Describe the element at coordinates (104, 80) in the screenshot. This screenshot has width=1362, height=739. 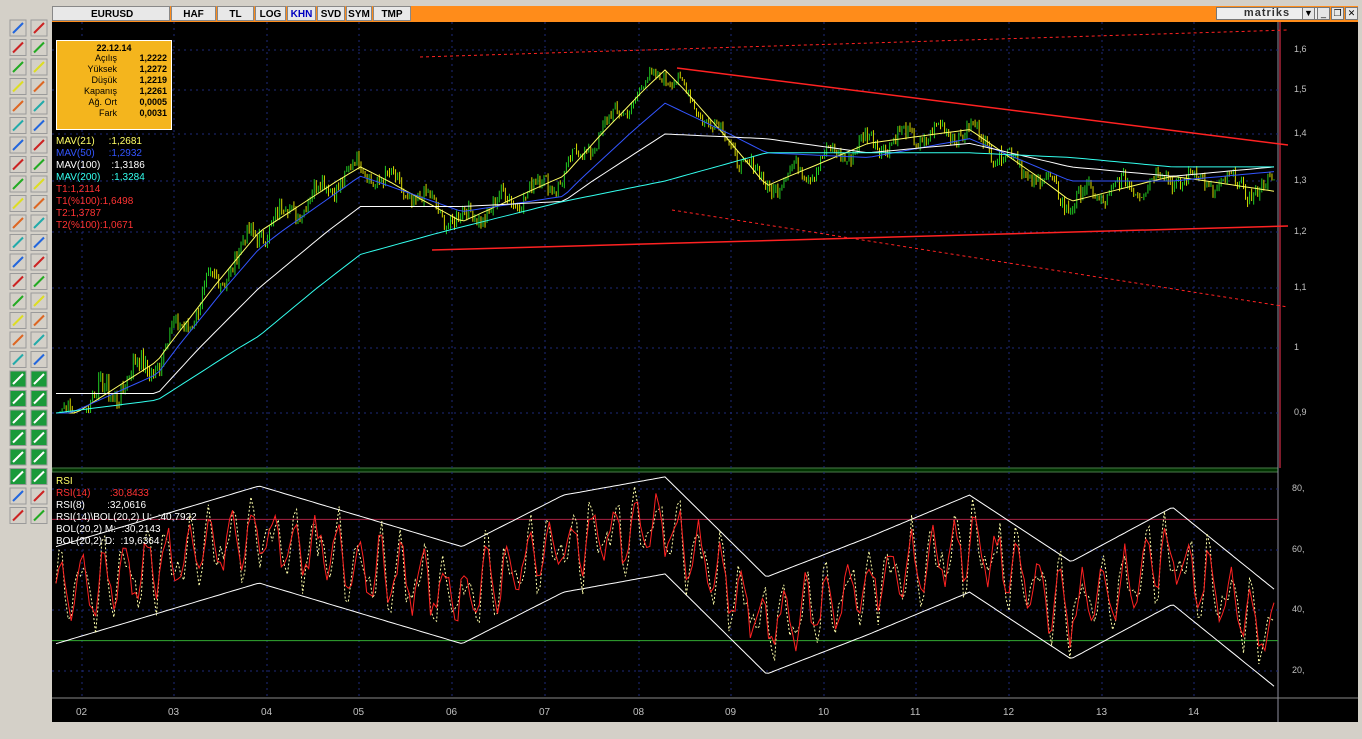
I see `info-label: Düşük` at that location.